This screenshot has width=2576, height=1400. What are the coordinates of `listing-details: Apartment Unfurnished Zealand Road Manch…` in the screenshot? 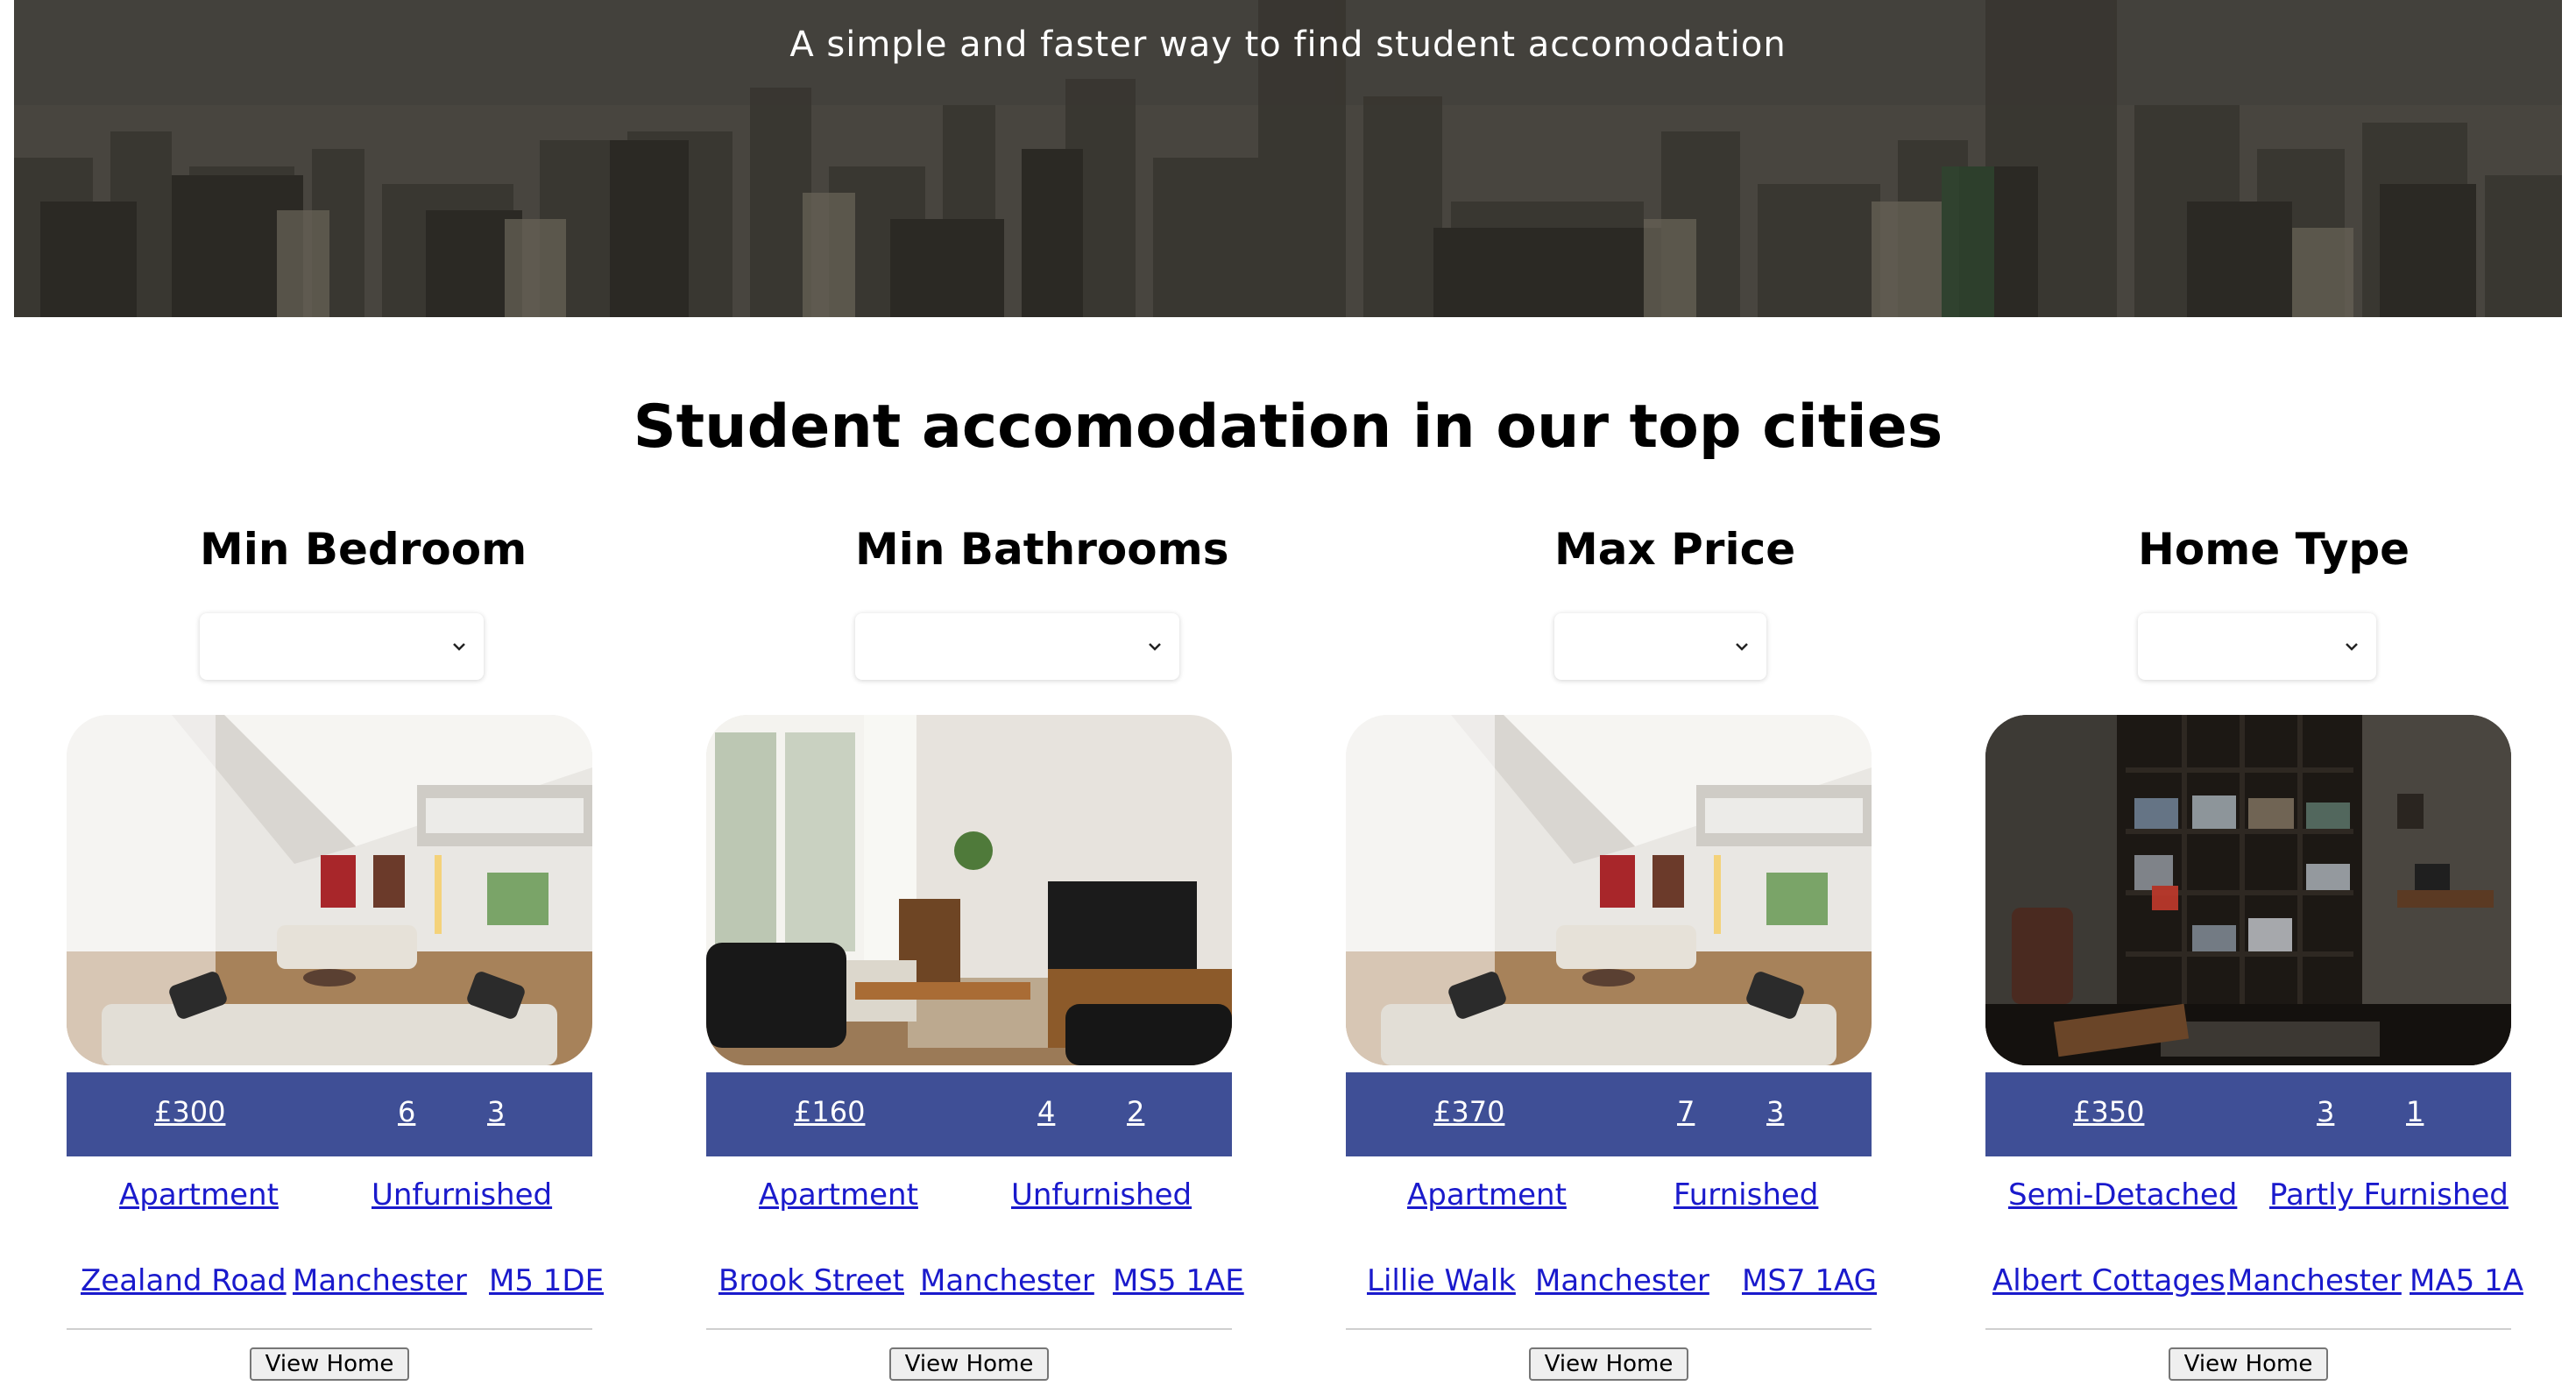 It's located at (335, 1242).